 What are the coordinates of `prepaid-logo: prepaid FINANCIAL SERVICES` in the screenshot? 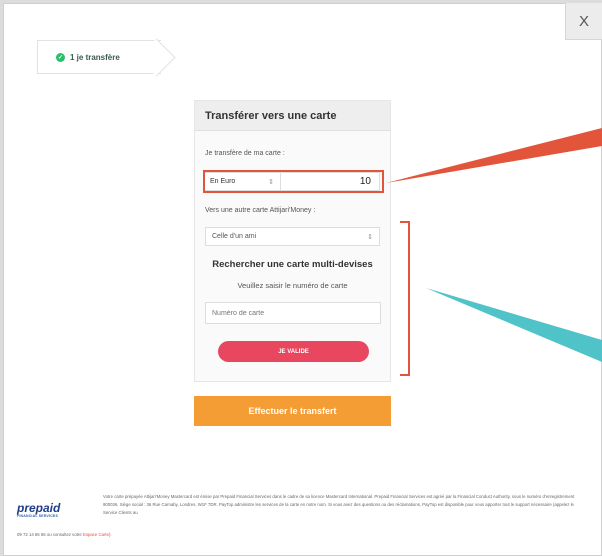 It's located at (39, 509).